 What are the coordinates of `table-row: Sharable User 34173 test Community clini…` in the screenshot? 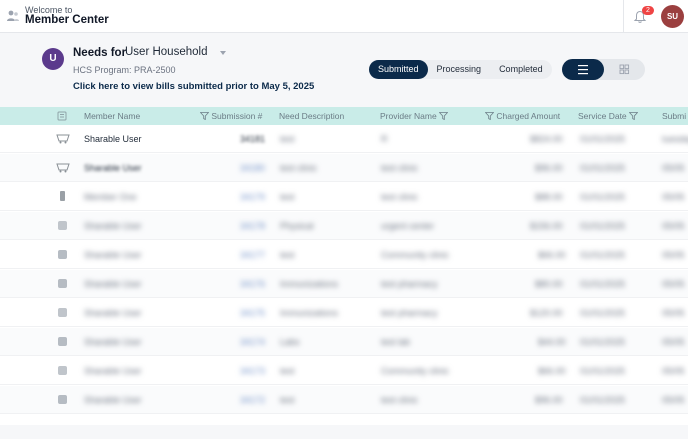 It's located at (344, 371).